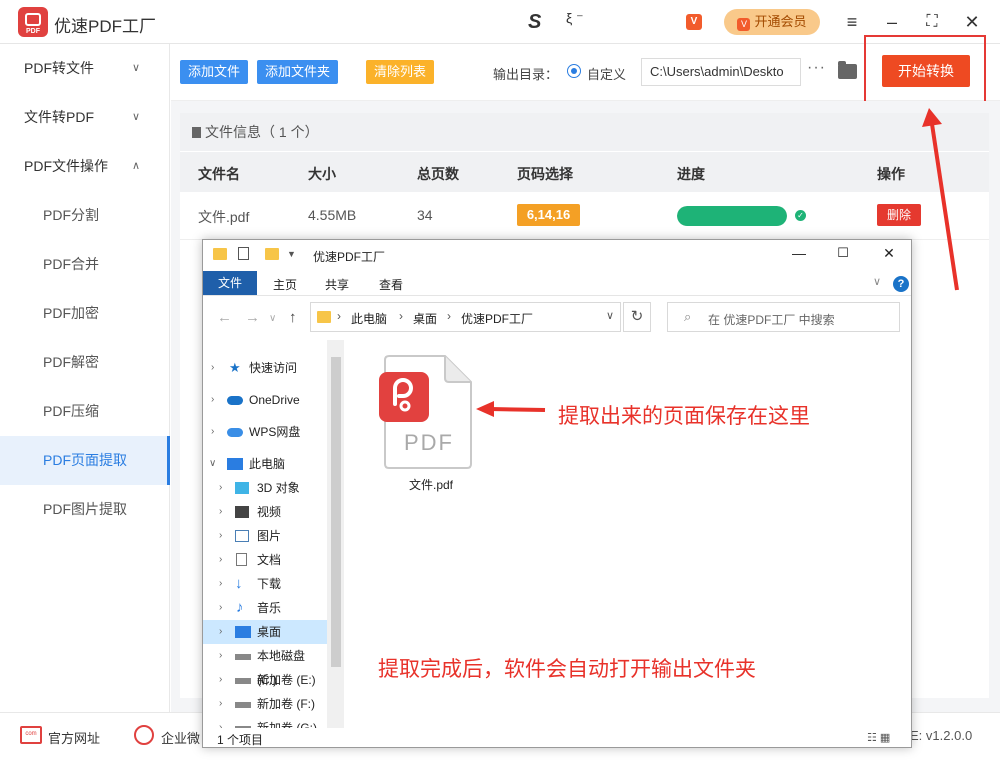  What do you see at coordinates (684, 416) in the screenshot?
I see `annotation-saved-here: 提取出来的页面保存在这里` at bounding box center [684, 416].